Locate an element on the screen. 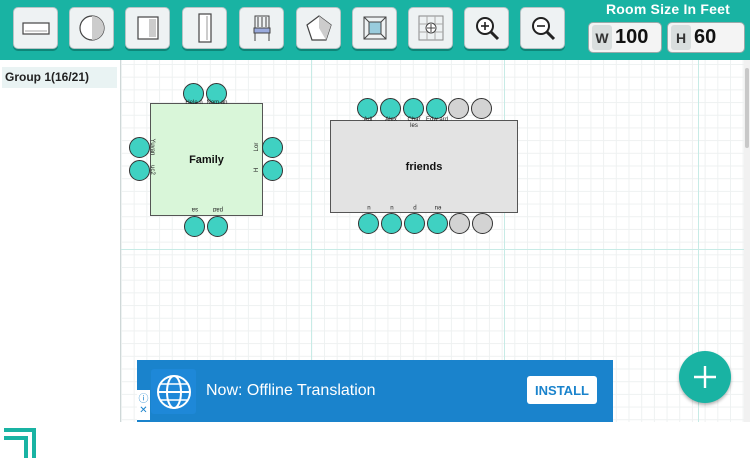  rect-table-tool-icon is located at coordinates (35, 28).